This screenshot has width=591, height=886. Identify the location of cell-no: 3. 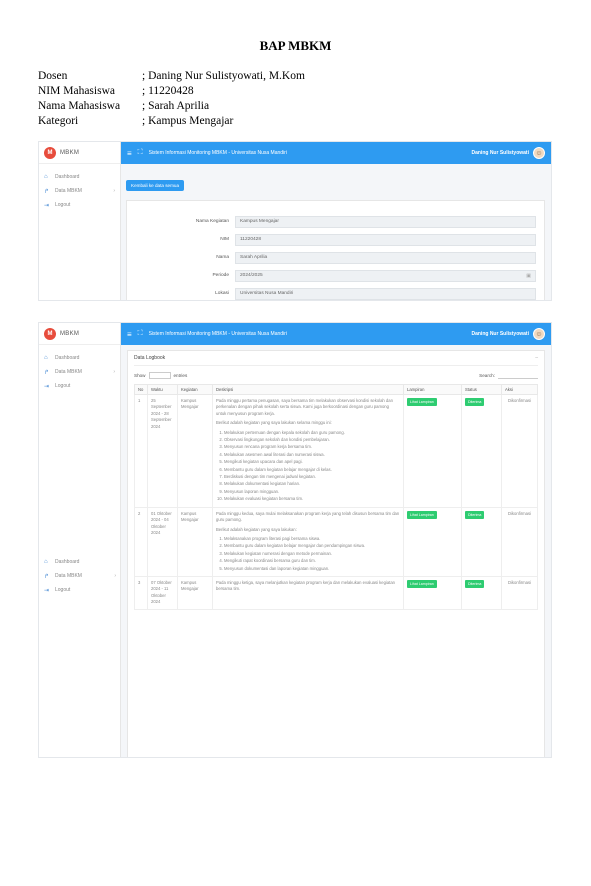
(141, 592).